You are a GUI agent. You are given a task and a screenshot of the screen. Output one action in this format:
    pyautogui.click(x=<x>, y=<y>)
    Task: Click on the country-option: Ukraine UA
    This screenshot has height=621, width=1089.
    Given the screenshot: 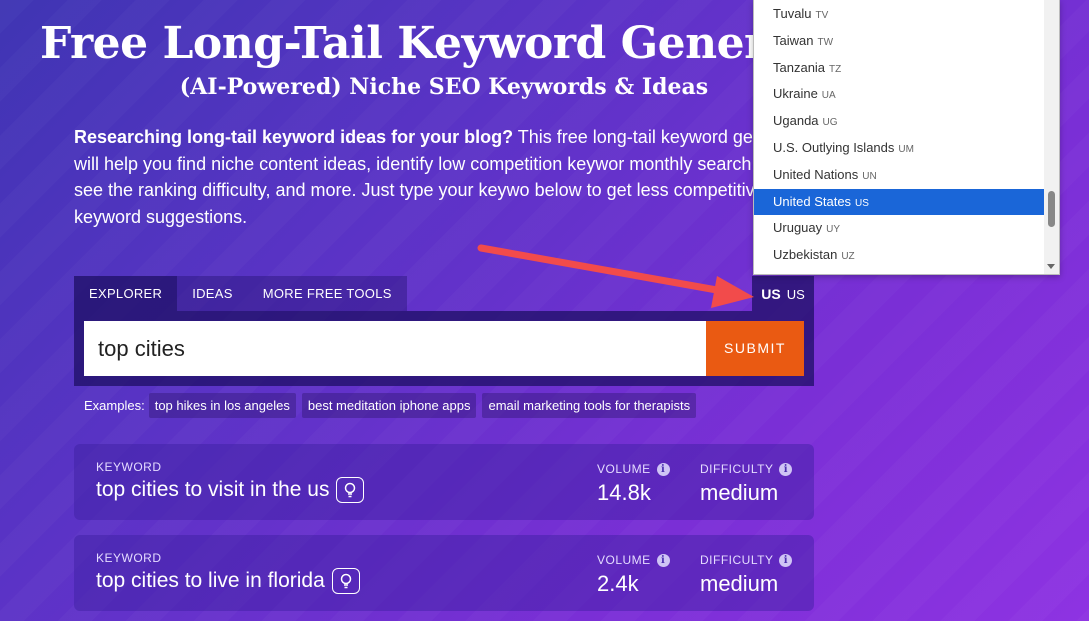 What is the action you would take?
    pyautogui.click(x=899, y=94)
    